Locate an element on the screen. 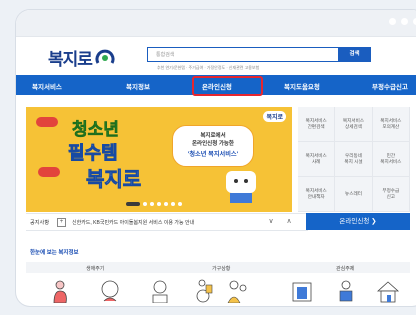 This screenshot has height=315, width=416. infant-icon is located at coordinates (110, 291).